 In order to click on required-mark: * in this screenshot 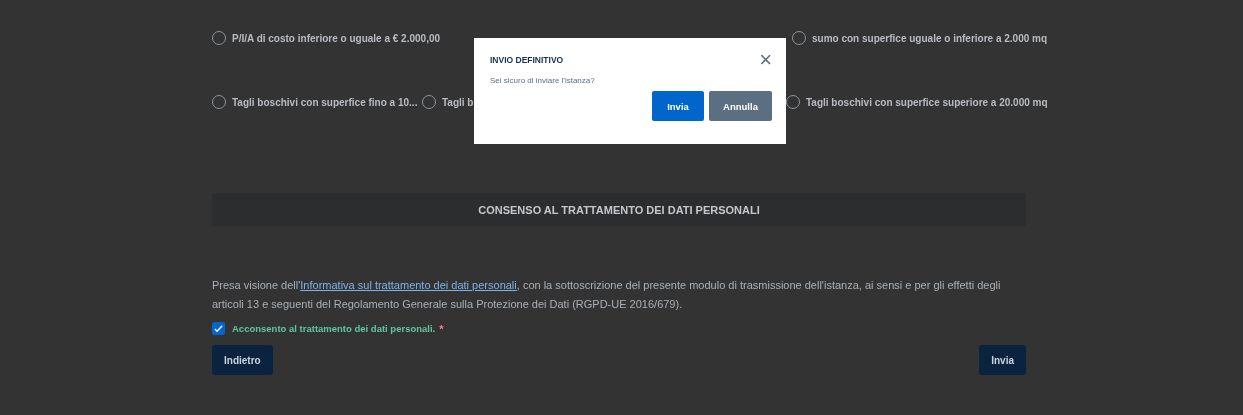, I will do `click(441, 328)`.